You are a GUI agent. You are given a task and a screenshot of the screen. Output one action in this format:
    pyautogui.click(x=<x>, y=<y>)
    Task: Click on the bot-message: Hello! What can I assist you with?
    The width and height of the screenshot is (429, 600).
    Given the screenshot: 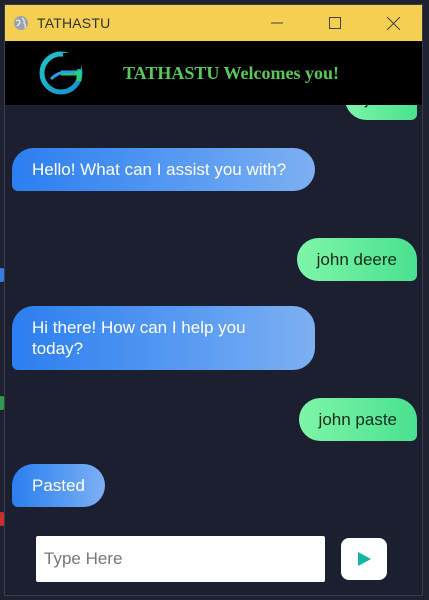 What is the action you would take?
    pyautogui.click(x=163, y=169)
    